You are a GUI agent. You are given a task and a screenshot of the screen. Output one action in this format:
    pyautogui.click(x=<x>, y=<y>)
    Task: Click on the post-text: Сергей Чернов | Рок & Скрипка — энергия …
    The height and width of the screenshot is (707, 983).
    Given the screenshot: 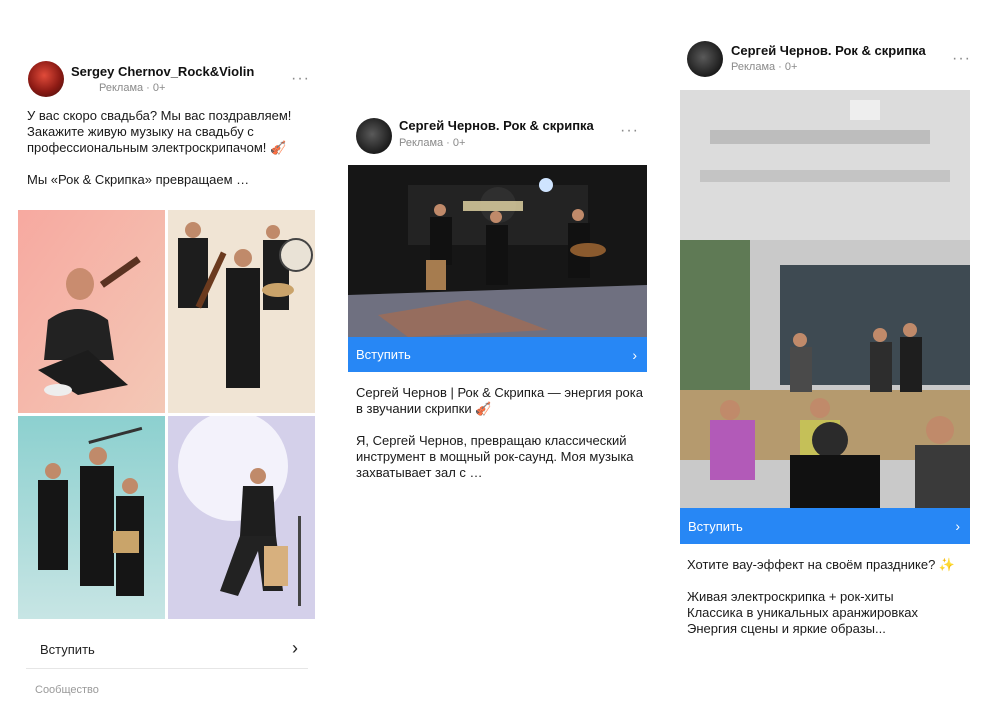 What is the action you would take?
    pyautogui.click(x=499, y=432)
    